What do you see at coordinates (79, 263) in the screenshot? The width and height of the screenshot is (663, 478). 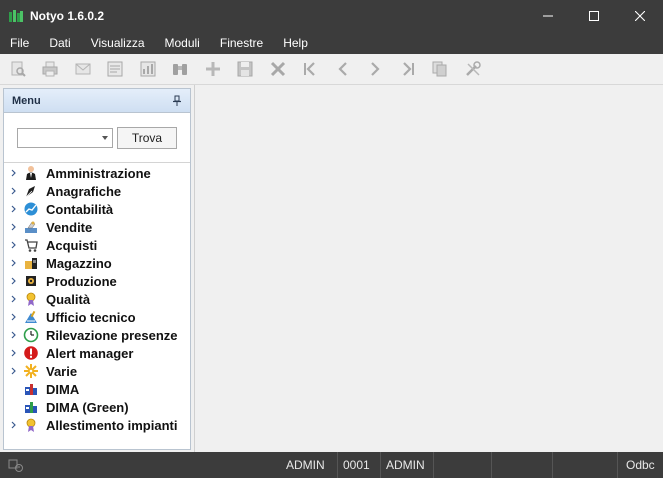 I see `menu-tree-item-label: Magazzino` at bounding box center [79, 263].